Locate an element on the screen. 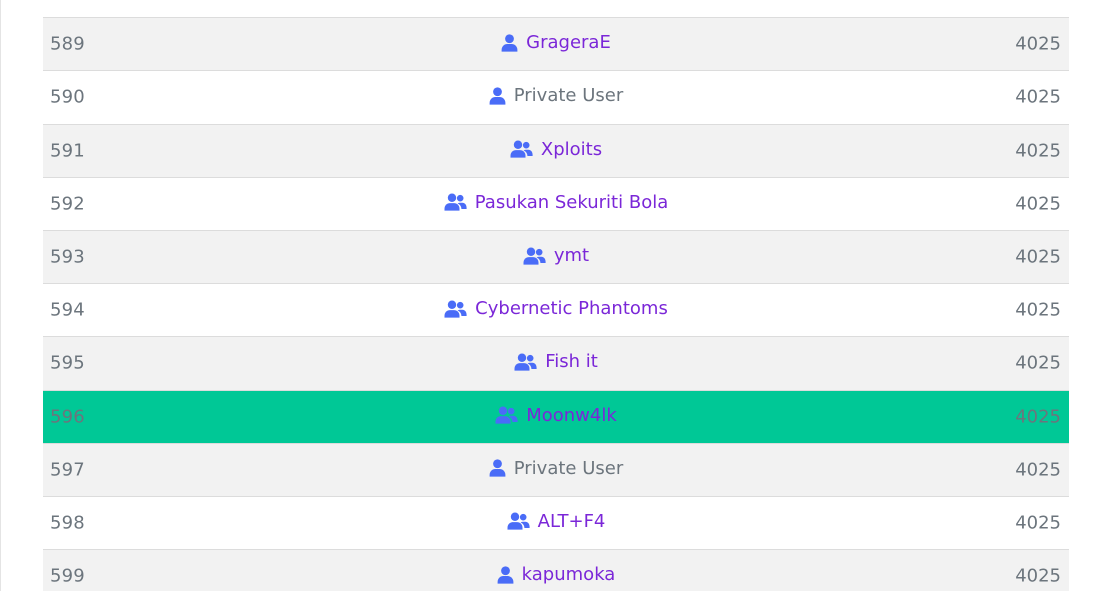 The image size is (1109, 591). table-row: 595 Fish it 4025 is located at coordinates (556, 364).